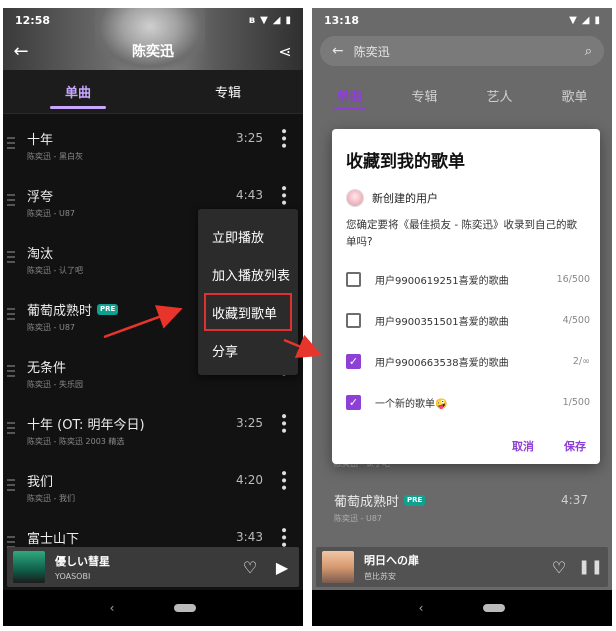 The height and width of the screenshot is (631, 616). What do you see at coordinates (523, 446) in the screenshot?
I see `cancel-button: 取消` at bounding box center [523, 446].